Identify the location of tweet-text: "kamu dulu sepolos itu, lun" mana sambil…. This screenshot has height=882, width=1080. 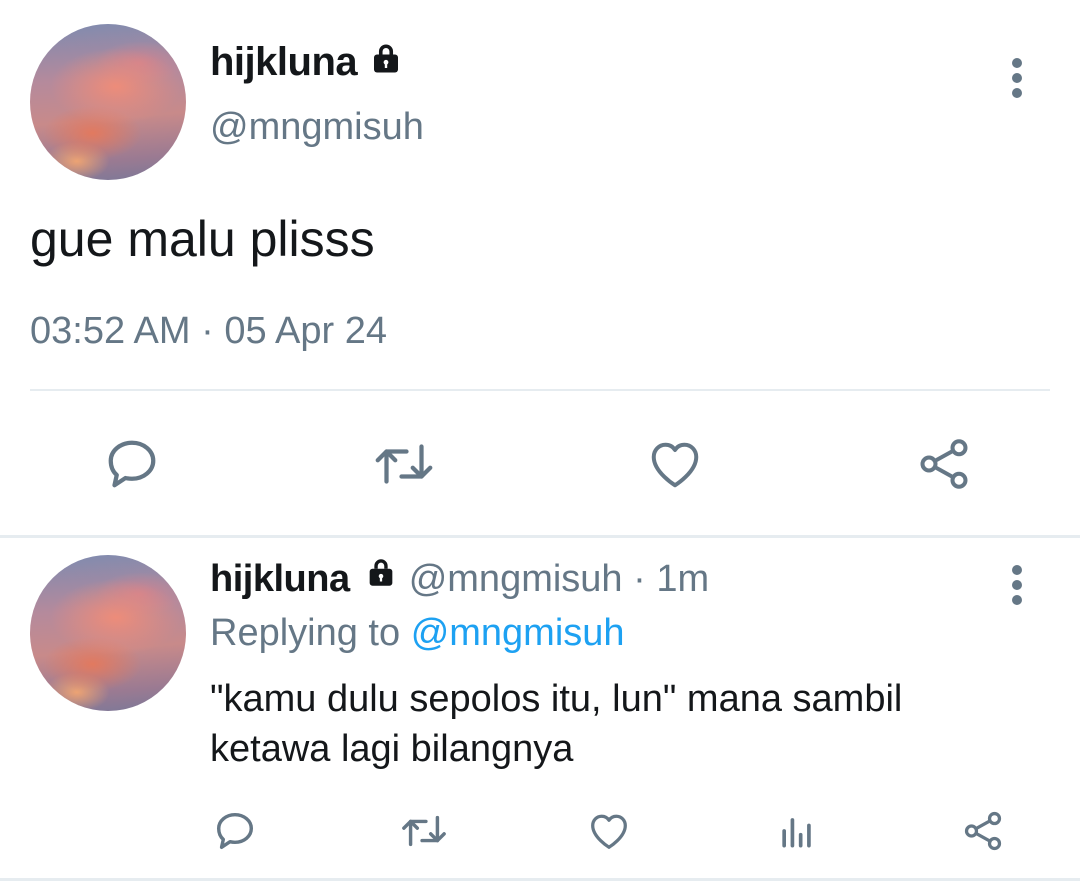
(556, 724).